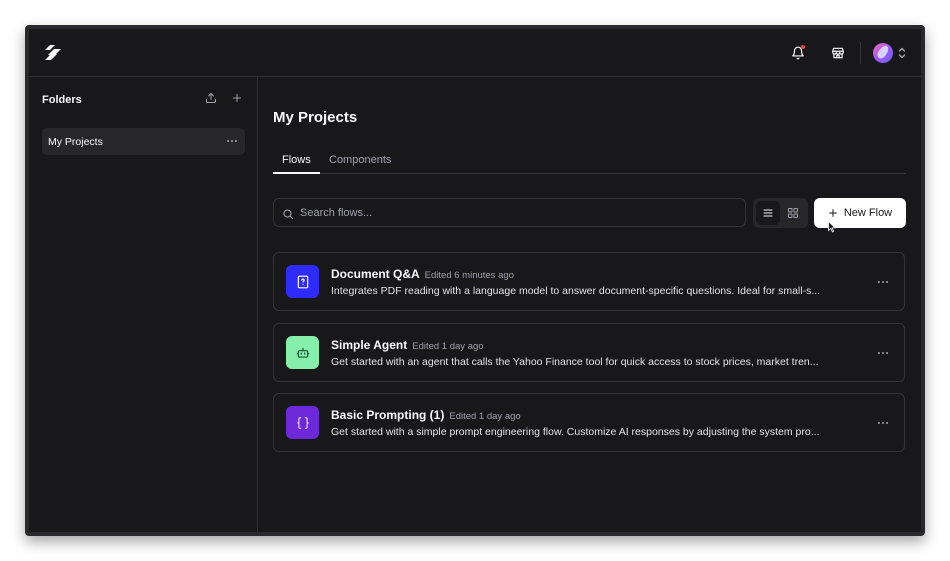  Describe the element at coordinates (902, 53) in the screenshot. I see `chevron-updown-icon` at that location.